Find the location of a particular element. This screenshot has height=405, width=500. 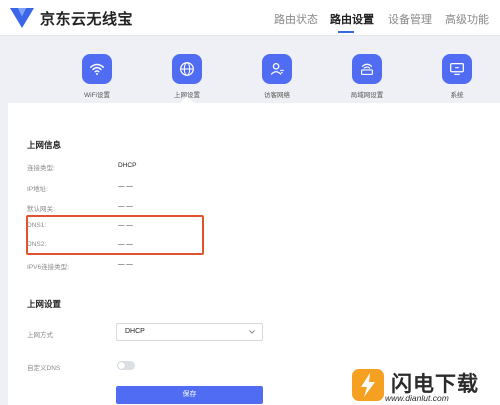

router-icon is located at coordinates (367, 69).